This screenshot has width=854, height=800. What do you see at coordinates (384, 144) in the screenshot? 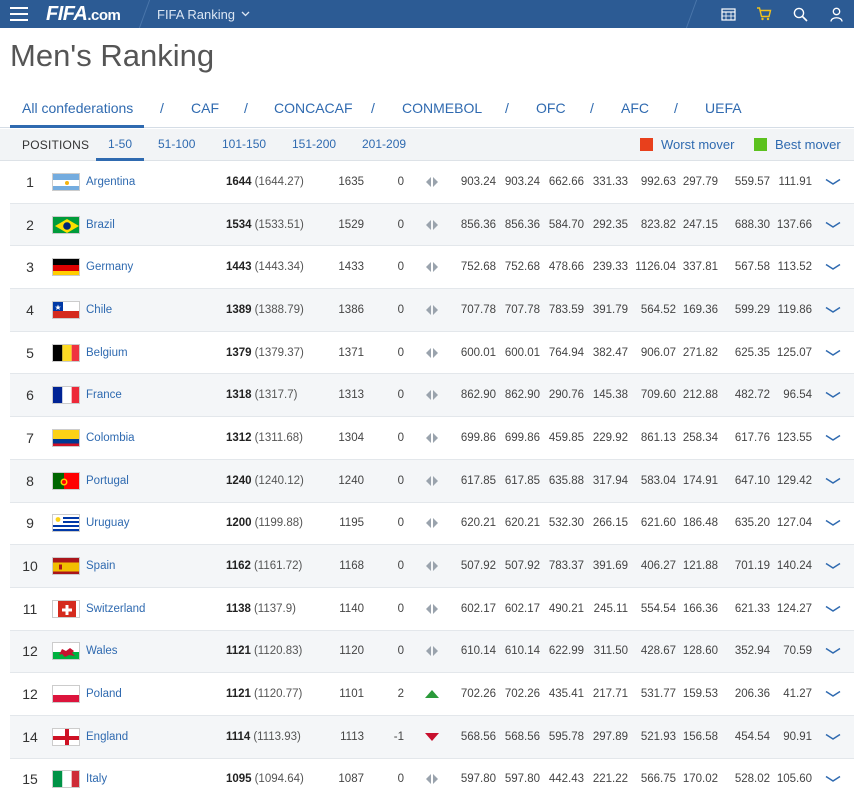
I see `range-201-209: 201-209` at bounding box center [384, 144].